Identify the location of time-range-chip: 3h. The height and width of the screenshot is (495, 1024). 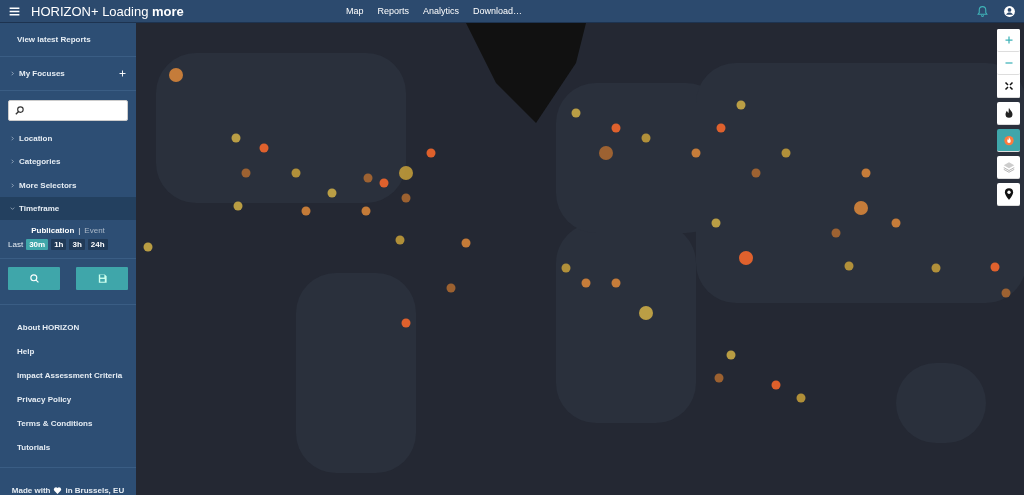
(77, 244).